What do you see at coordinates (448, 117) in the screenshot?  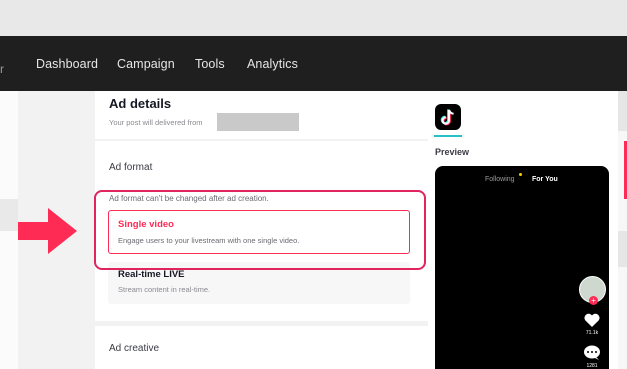 I see `tiktok-logo-icon` at bounding box center [448, 117].